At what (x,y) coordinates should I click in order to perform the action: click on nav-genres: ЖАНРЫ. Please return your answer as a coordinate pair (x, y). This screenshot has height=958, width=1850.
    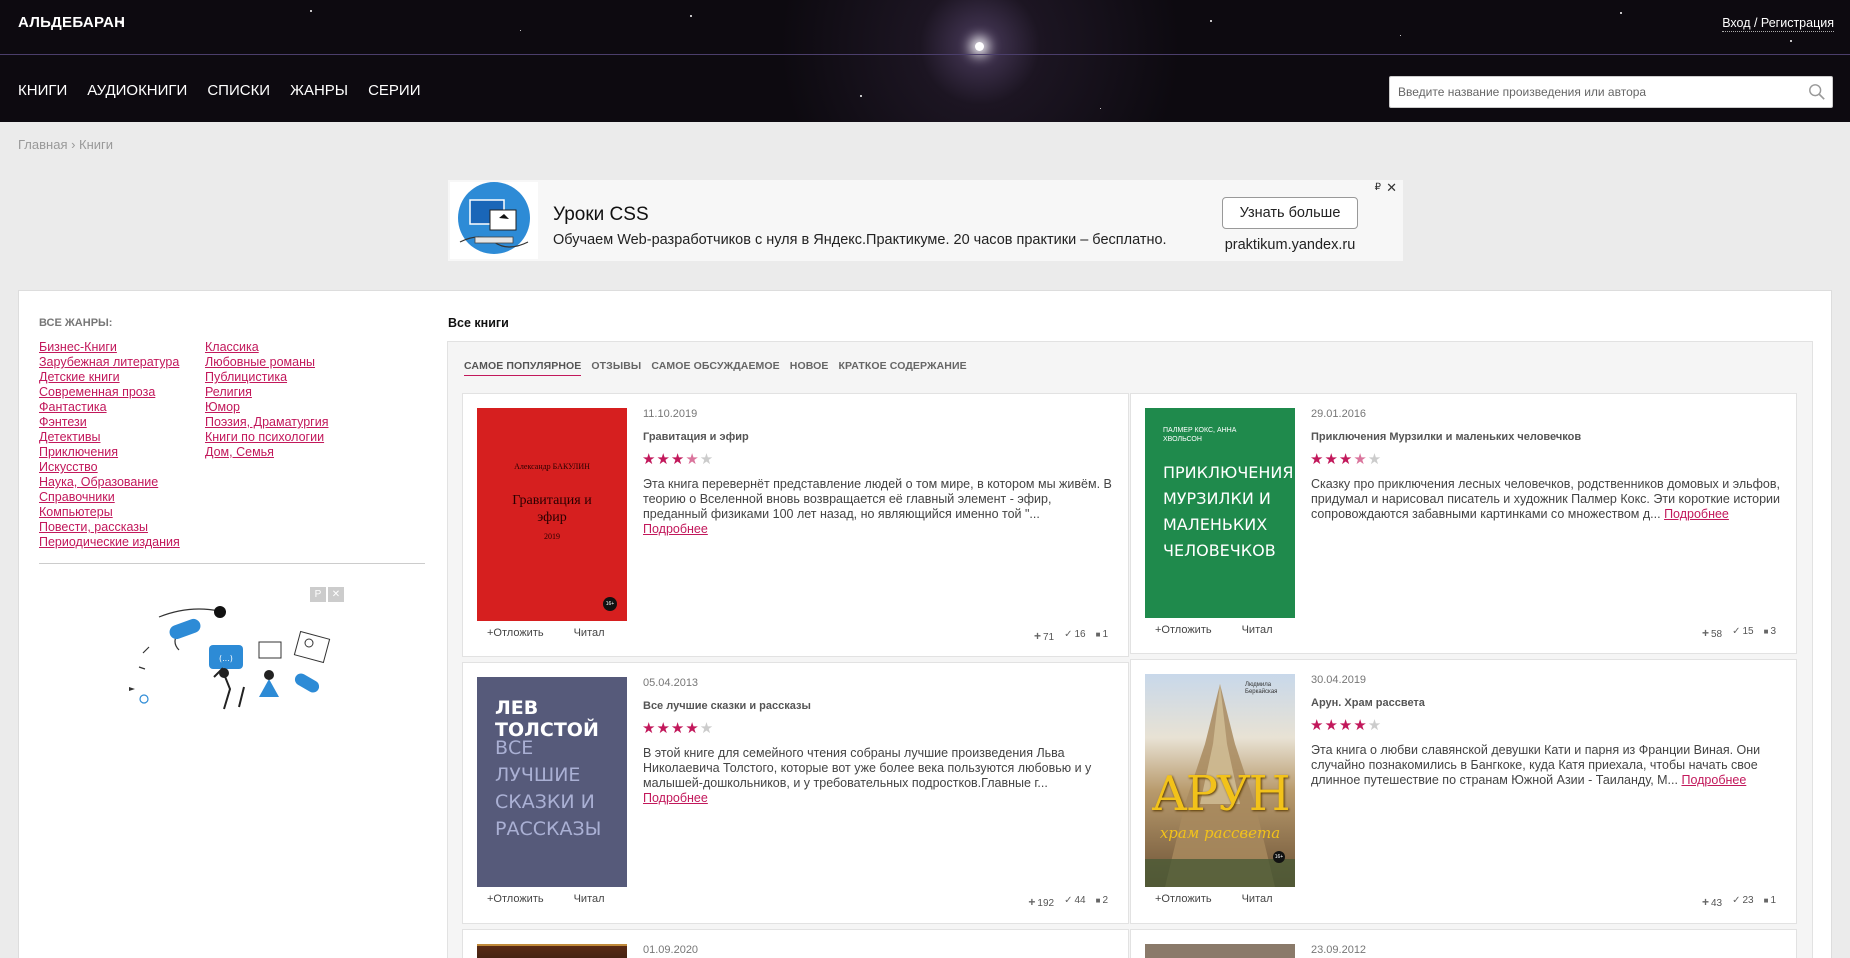
    Looking at the image, I should click on (319, 90).